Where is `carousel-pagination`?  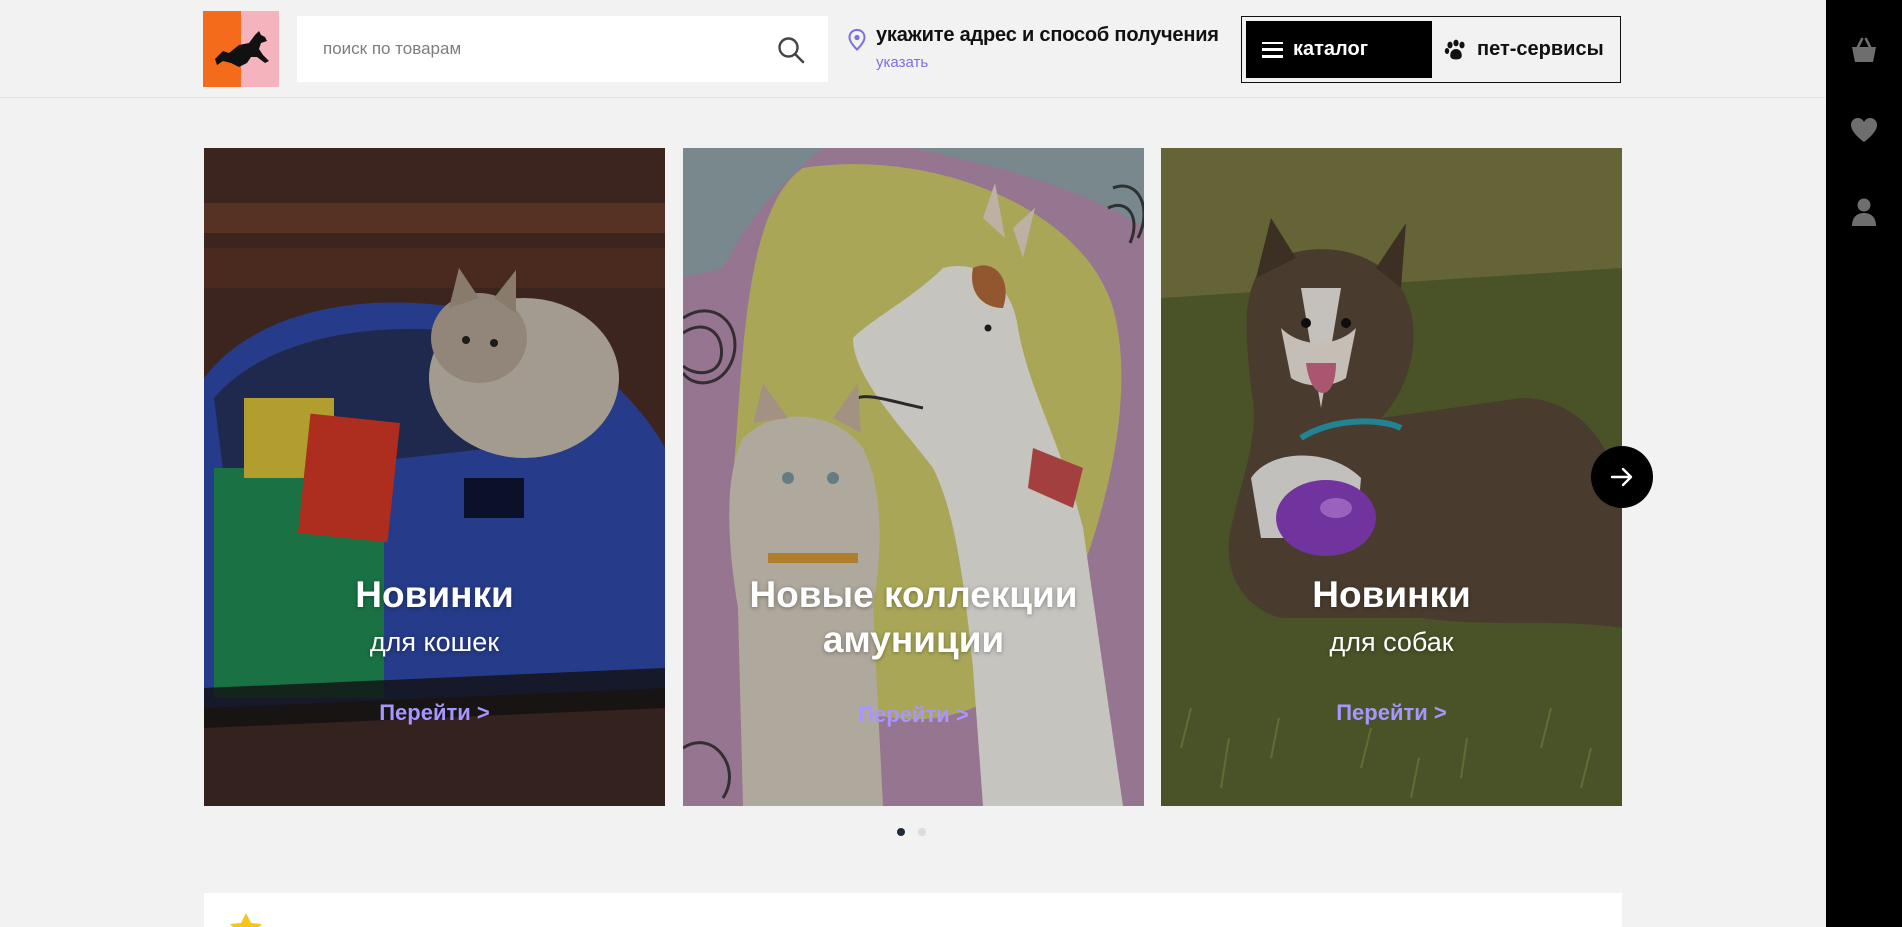 carousel-pagination is located at coordinates (911, 832).